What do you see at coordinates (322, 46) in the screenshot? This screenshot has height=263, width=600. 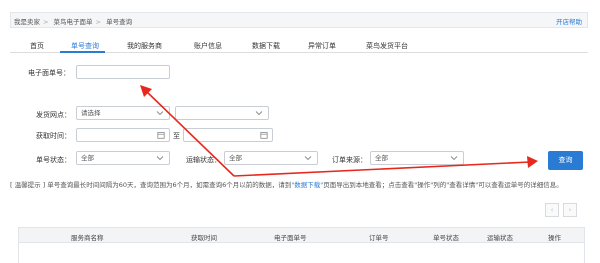 I see `tab-abnormal-orders: 异常订单` at bounding box center [322, 46].